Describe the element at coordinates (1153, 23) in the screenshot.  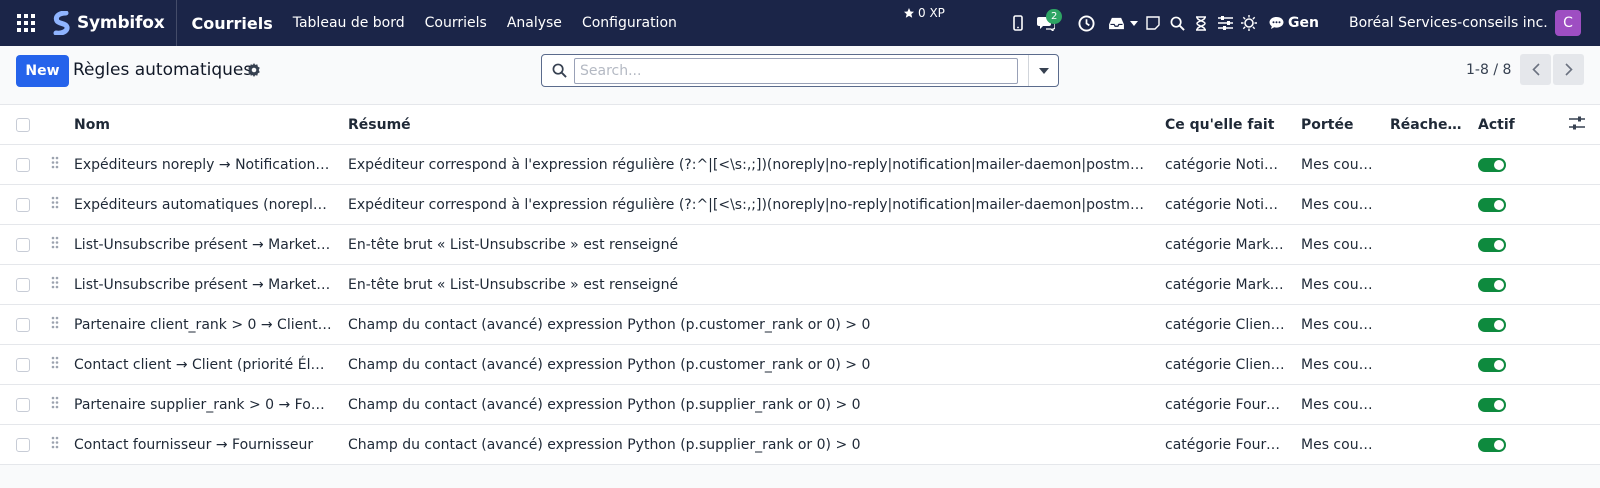
I see `notes-button` at that location.